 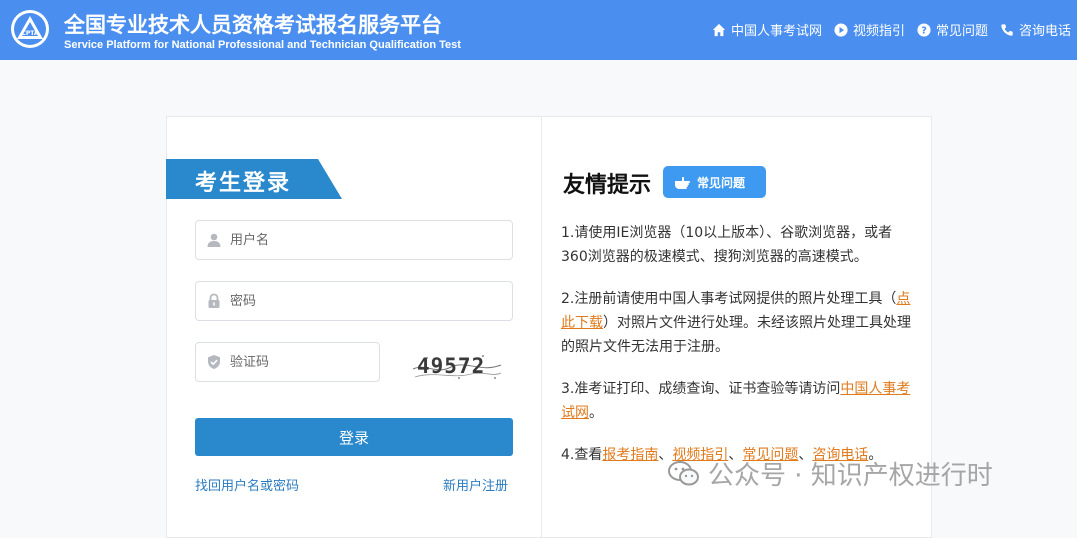 I want to click on home-icon, so click(x=719, y=29).